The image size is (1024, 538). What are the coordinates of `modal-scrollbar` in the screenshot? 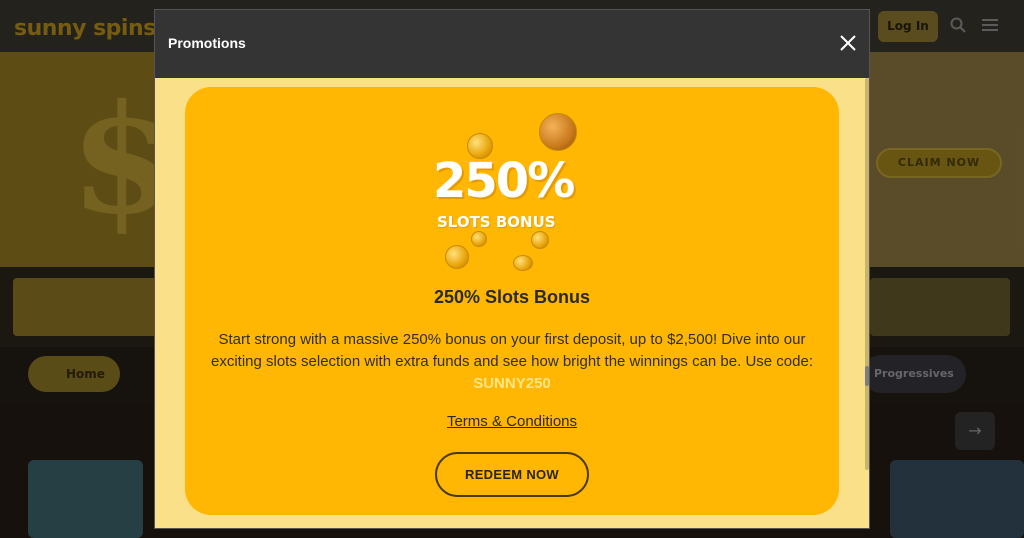 It's located at (867, 274).